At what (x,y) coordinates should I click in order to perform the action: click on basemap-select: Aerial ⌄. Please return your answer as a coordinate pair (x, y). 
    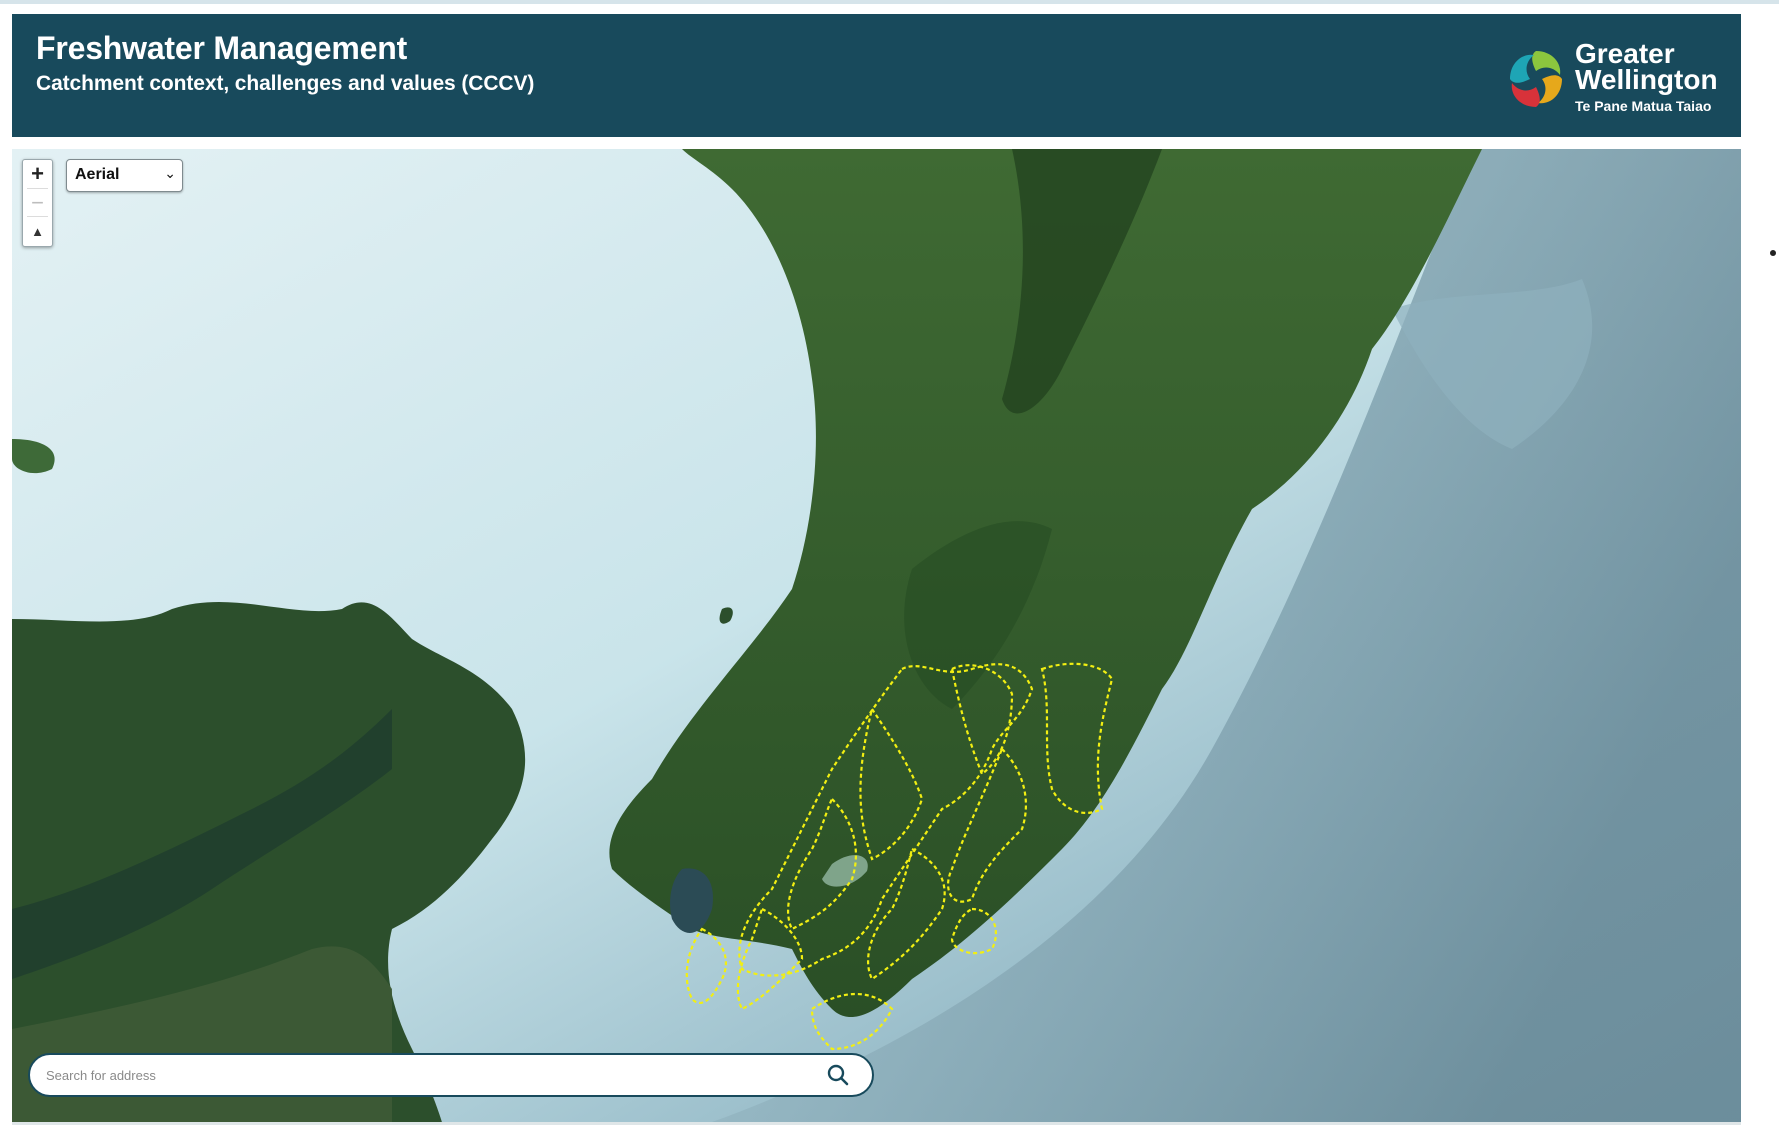
    Looking at the image, I should click on (124, 175).